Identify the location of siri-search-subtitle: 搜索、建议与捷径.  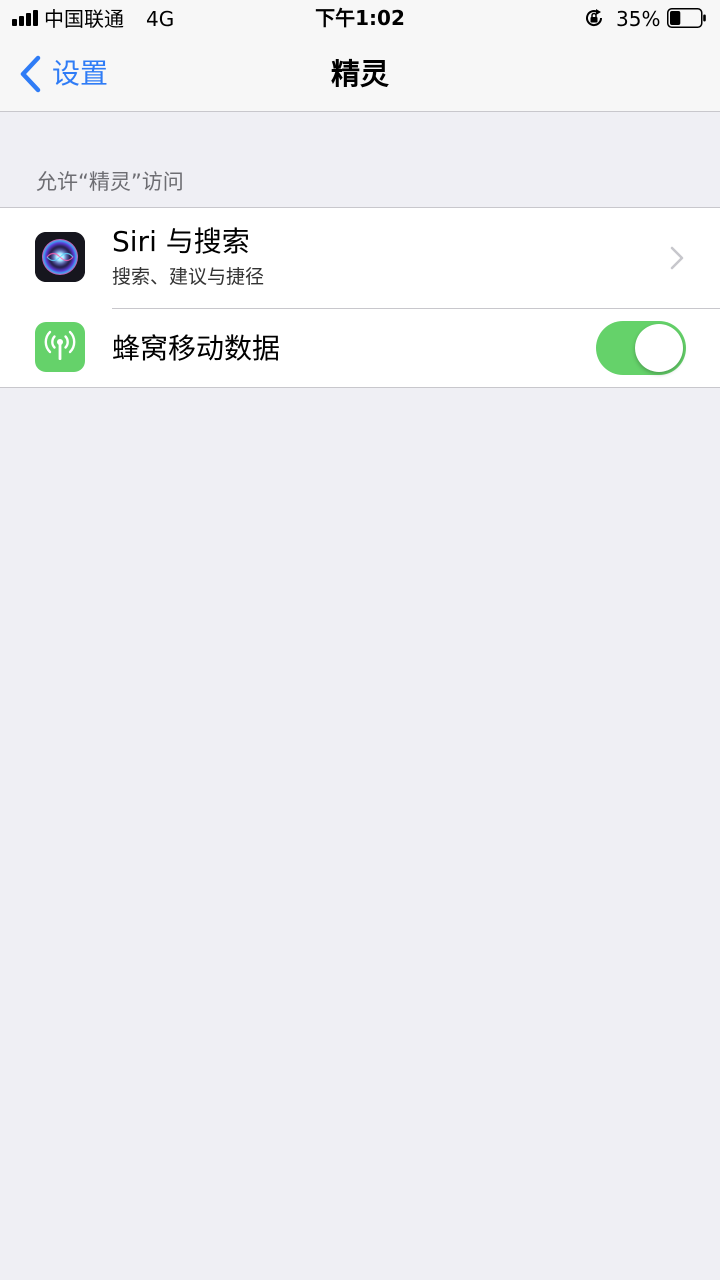
(188, 277).